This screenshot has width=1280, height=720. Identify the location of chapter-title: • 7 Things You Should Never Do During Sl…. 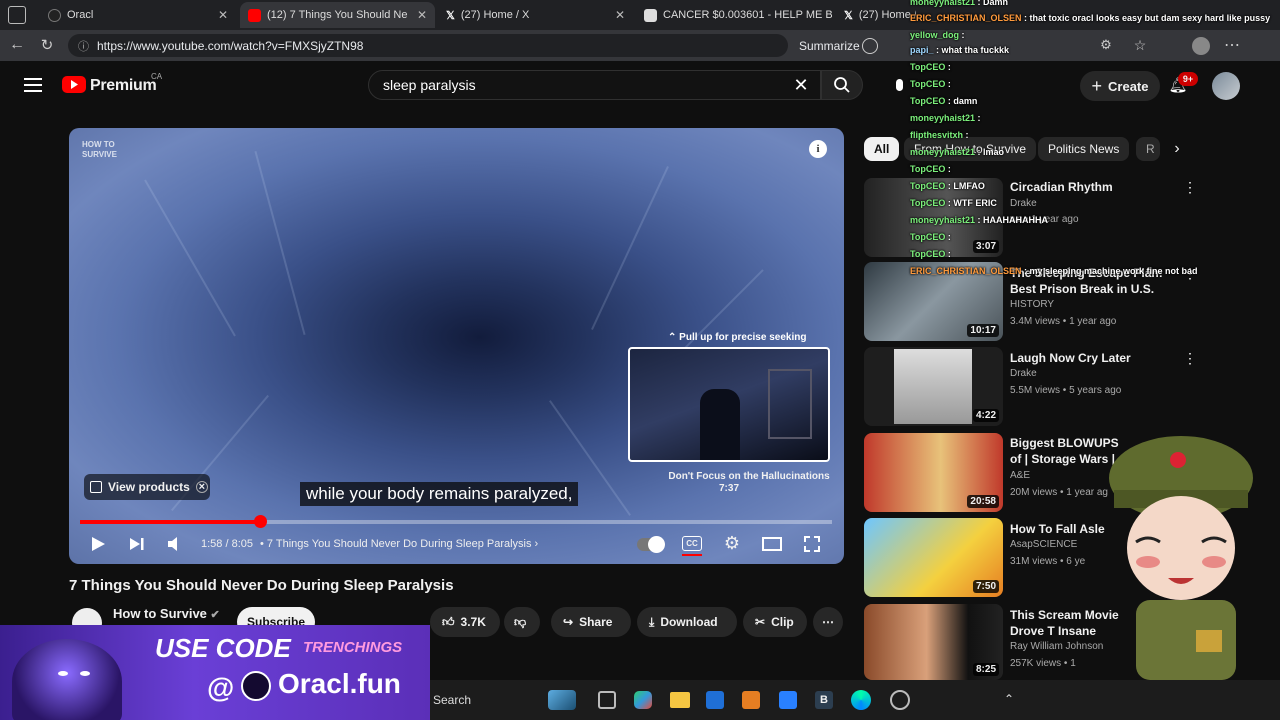
(399, 544).